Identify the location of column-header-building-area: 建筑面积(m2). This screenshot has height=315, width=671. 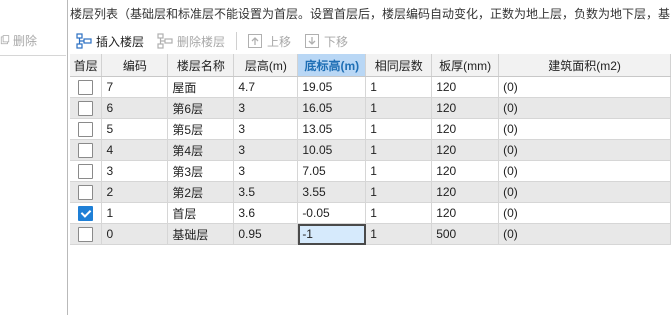
(584, 65).